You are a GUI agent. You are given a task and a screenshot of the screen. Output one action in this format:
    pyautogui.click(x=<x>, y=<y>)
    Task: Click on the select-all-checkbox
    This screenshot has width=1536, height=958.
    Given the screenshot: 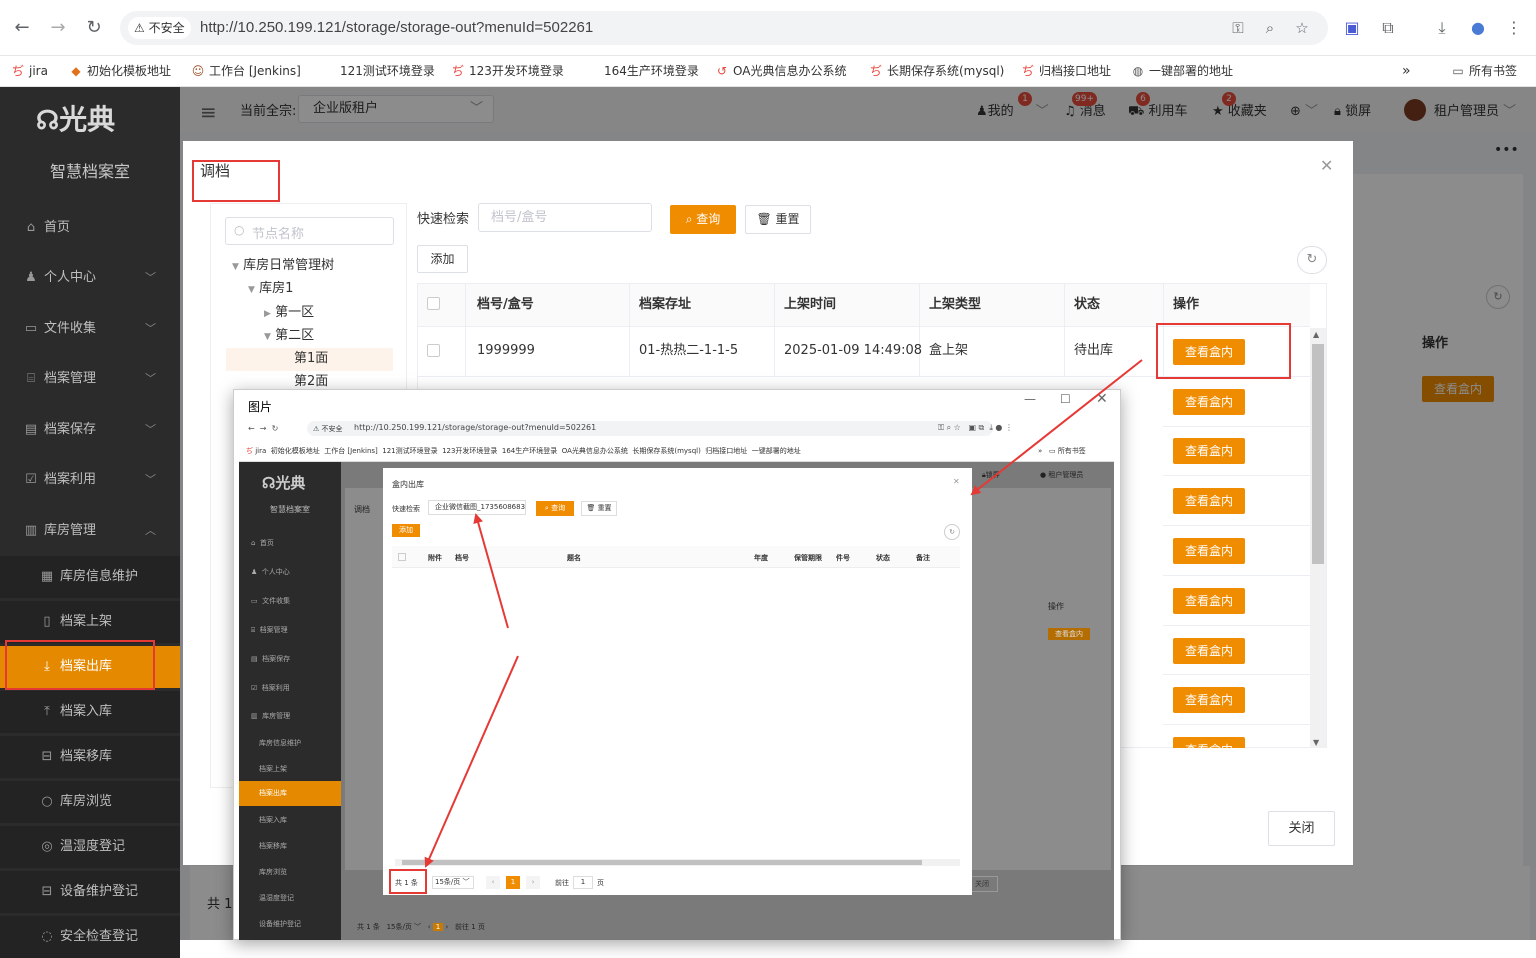 What is the action you would take?
    pyautogui.click(x=433, y=303)
    